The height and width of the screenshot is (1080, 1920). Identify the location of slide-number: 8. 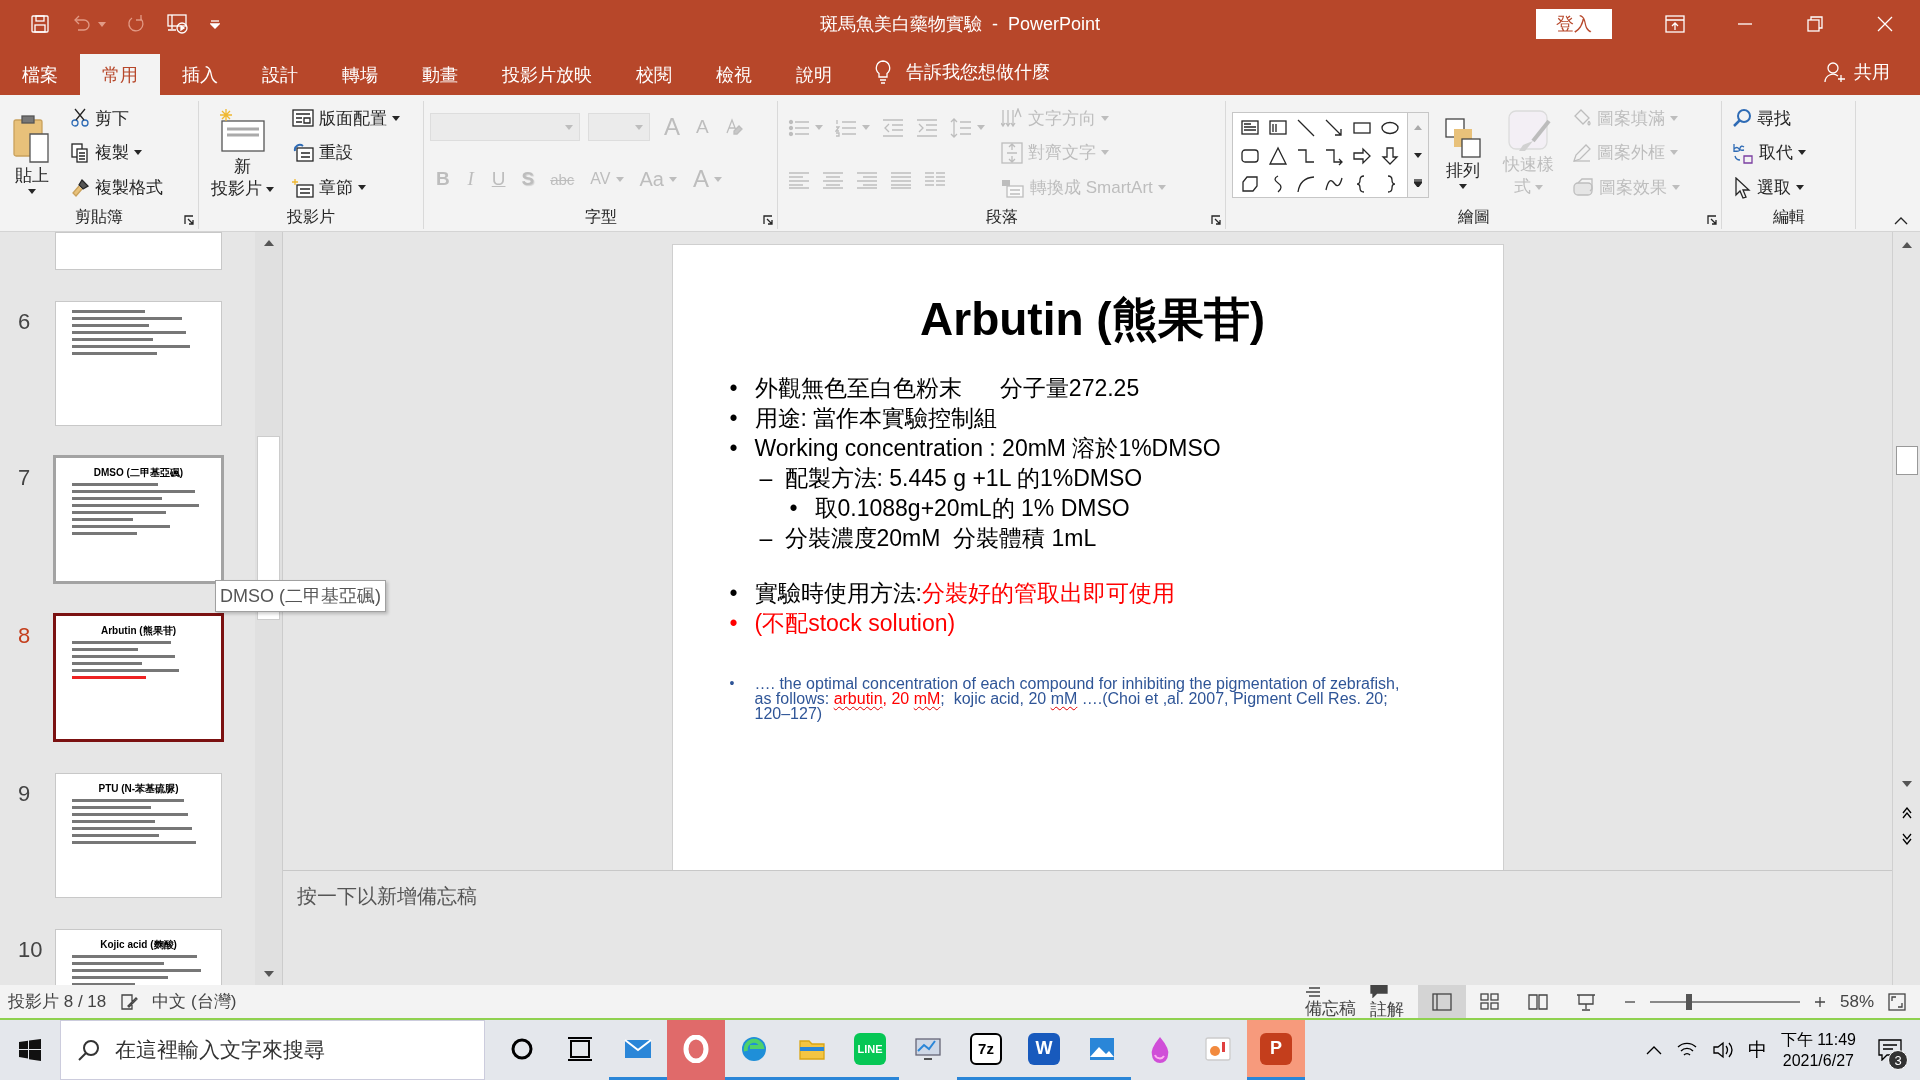
(24, 636).